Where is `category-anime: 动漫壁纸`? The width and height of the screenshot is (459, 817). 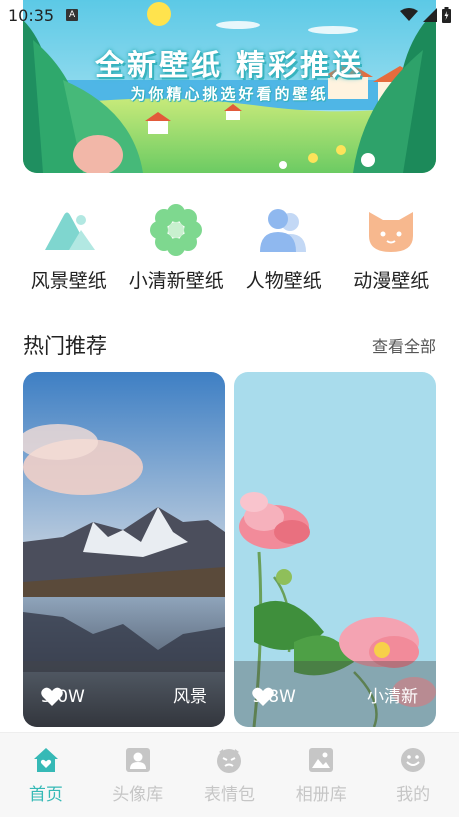 category-anime: 动漫壁纸 is located at coordinates (392, 250).